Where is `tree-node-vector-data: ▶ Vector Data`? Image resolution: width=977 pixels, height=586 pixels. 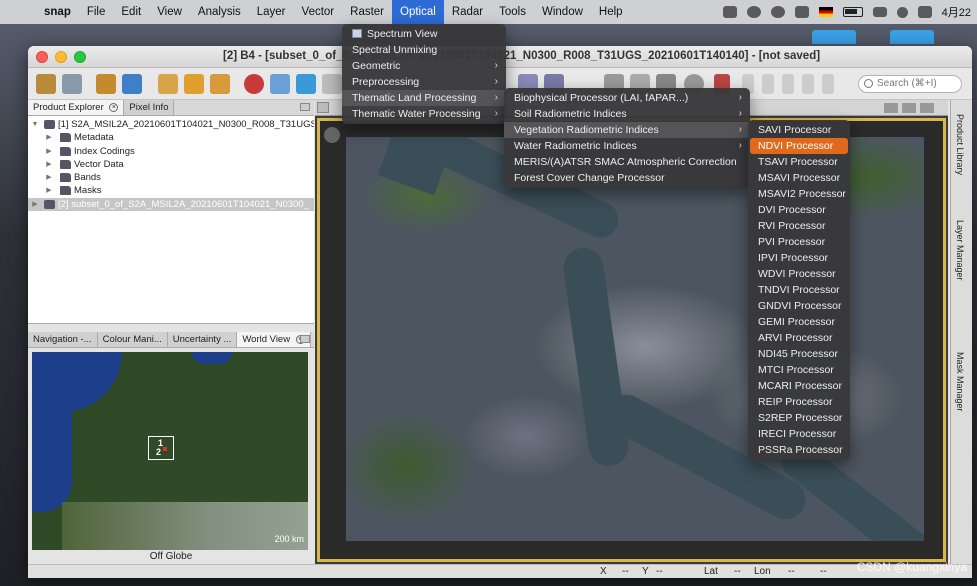
tree-node-vector-data: ▶ Vector Data is located at coordinates (171, 164).